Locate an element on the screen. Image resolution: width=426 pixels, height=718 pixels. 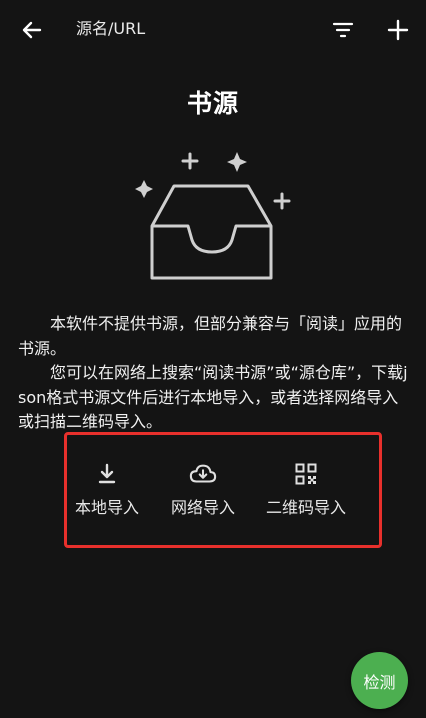
filter-icon is located at coordinates (343, 30).